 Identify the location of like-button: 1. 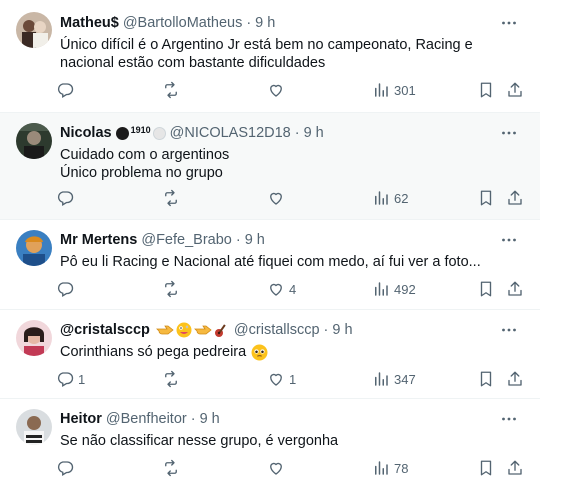
(281, 379).